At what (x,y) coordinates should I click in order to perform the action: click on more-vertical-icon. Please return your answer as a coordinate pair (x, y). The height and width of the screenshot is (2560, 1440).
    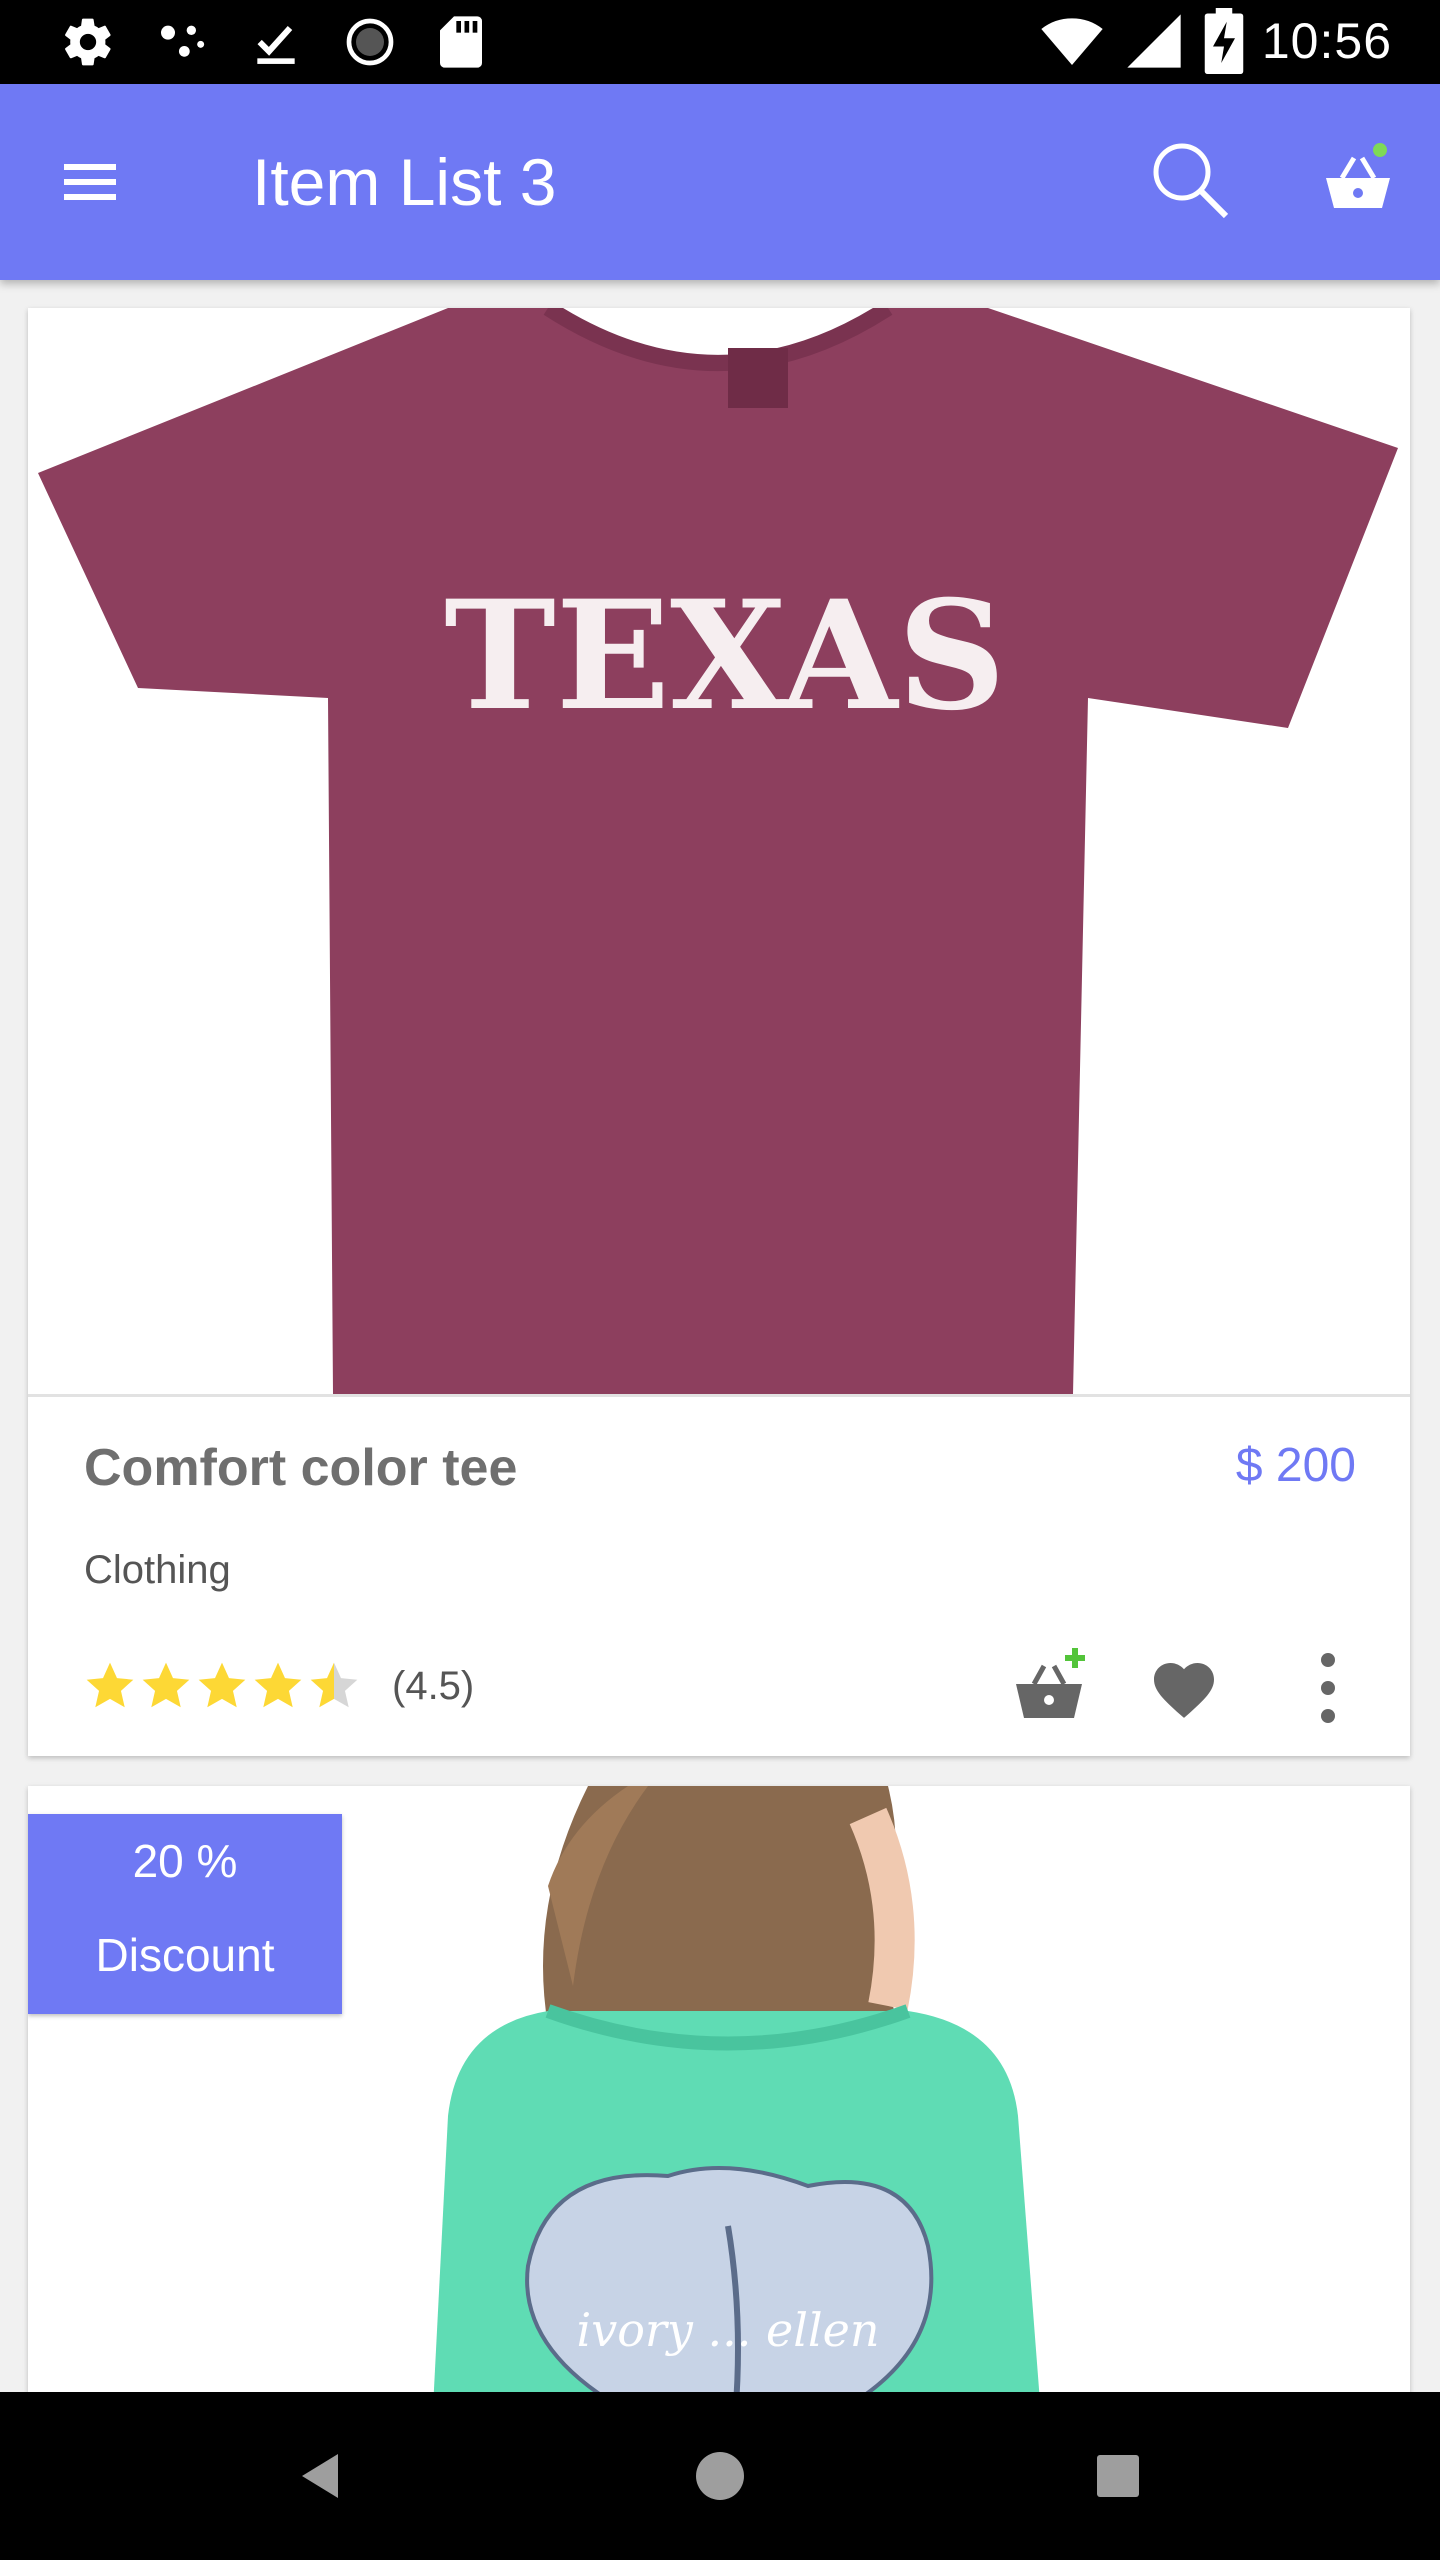
    Looking at the image, I should click on (1328, 1688).